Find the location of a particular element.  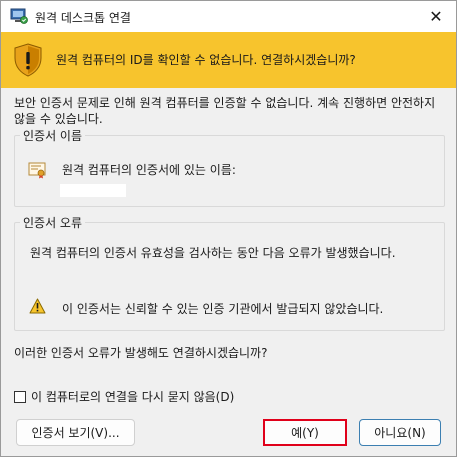

warning-icon is located at coordinates (37, 306).